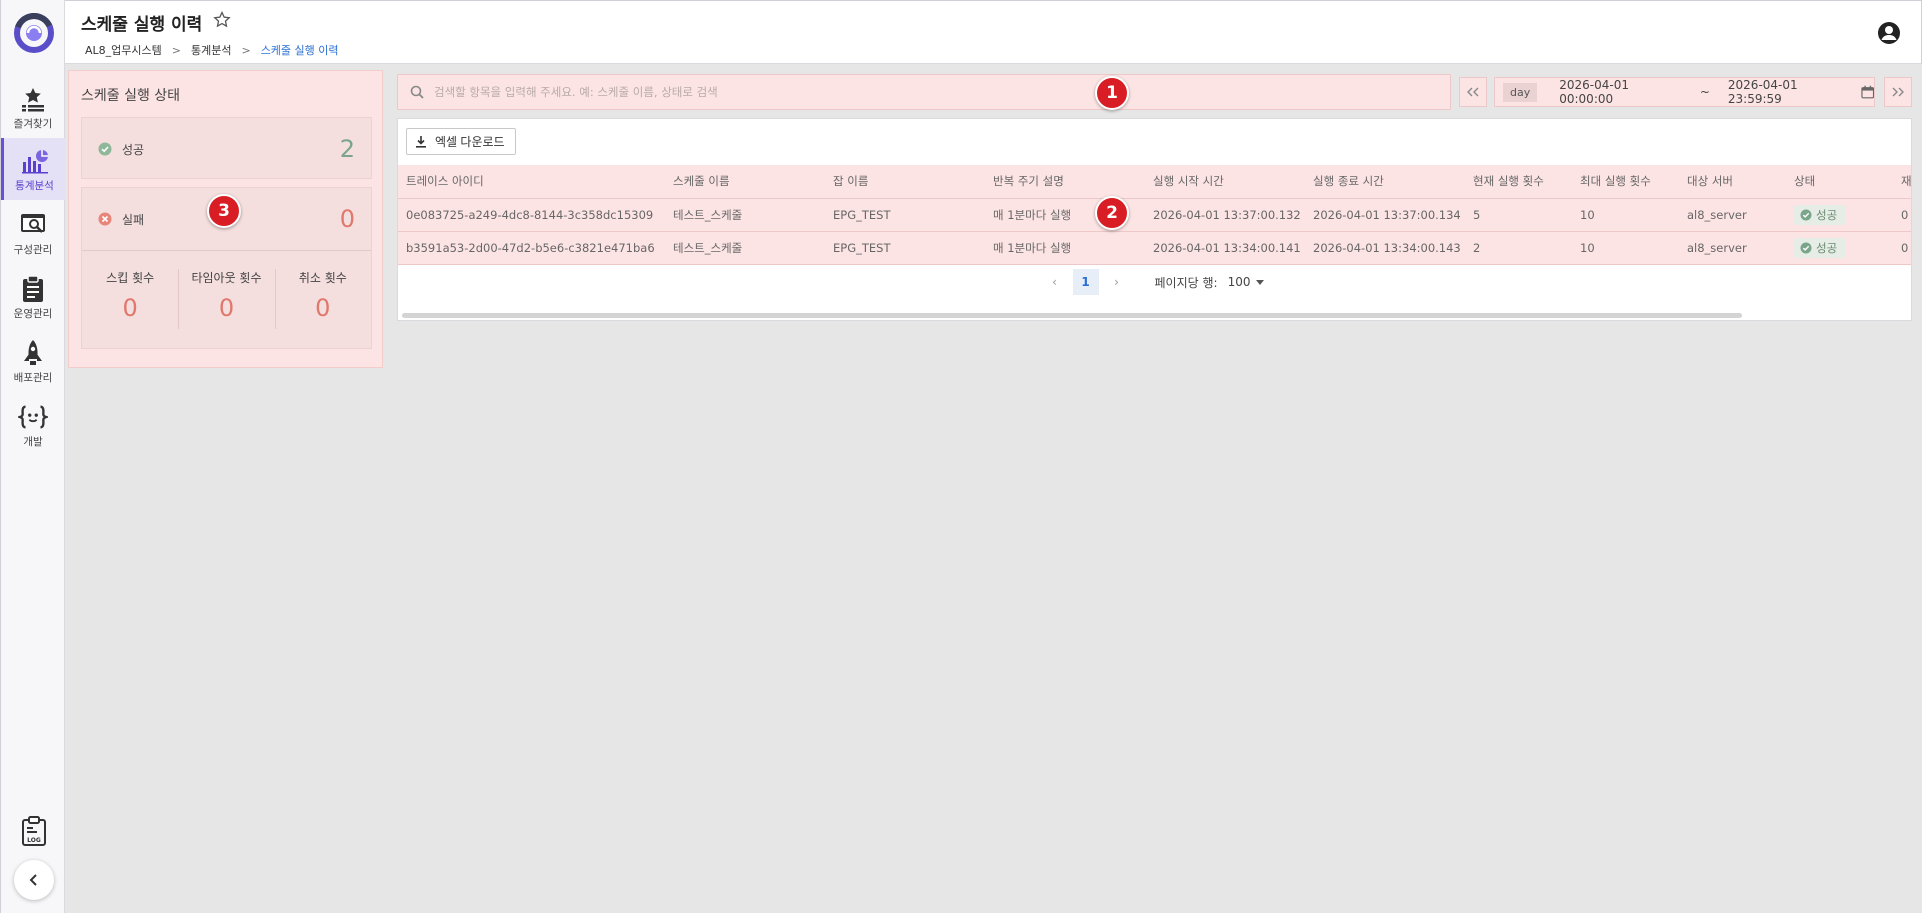 Image resolution: width=1922 pixels, height=913 pixels. I want to click on search-input, so click(884, 92).